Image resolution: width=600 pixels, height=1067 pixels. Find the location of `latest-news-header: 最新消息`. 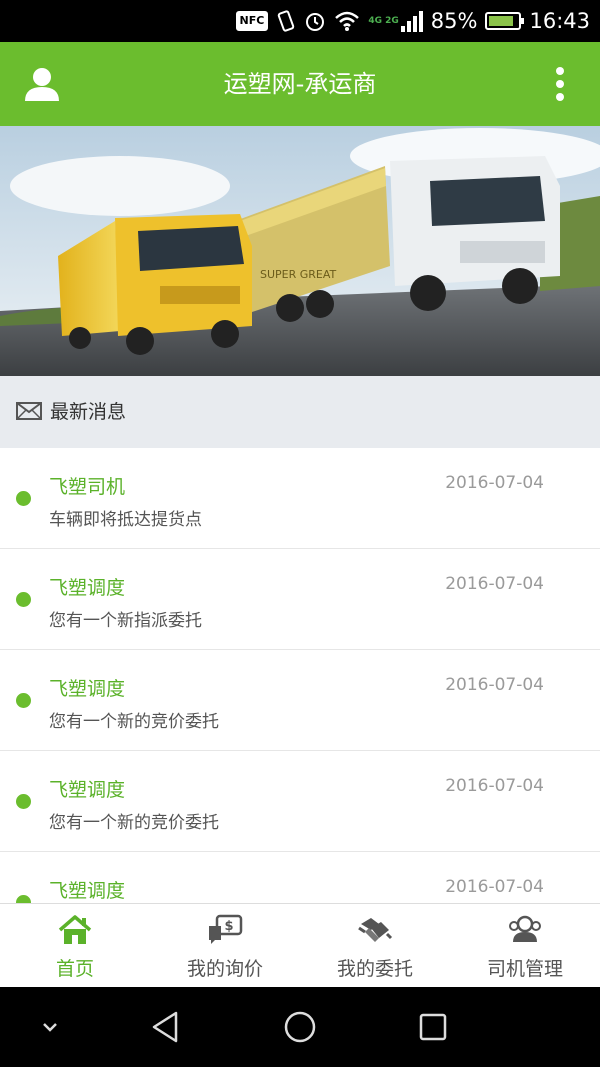

latest-news-header: 最新消息 is located at coordinates (300, 412).